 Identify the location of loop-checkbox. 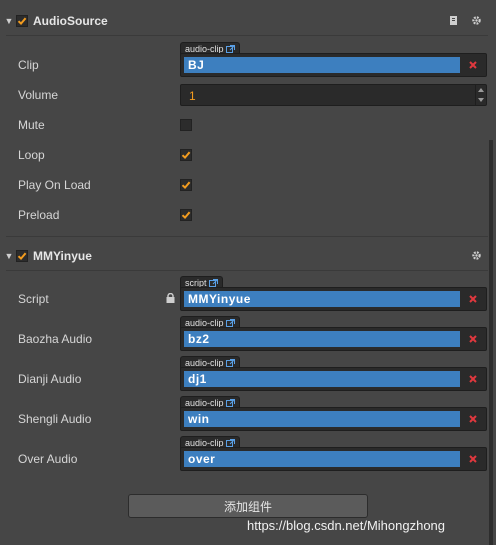
(186, 155).